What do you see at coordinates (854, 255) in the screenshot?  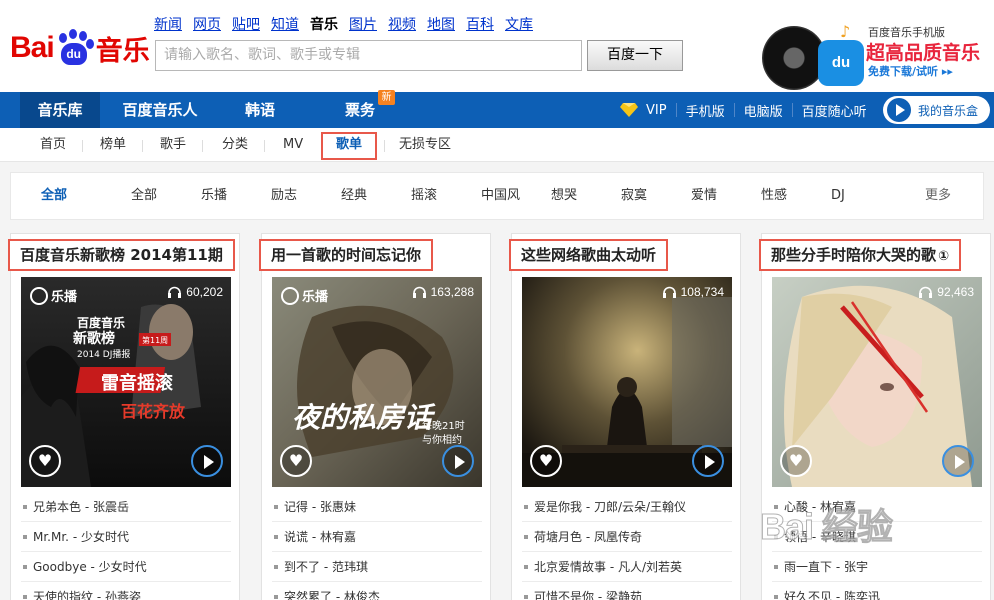 I see `playlist-title-text: 那些分手时陪你大哭的歌` at bounding box center [854, 255].